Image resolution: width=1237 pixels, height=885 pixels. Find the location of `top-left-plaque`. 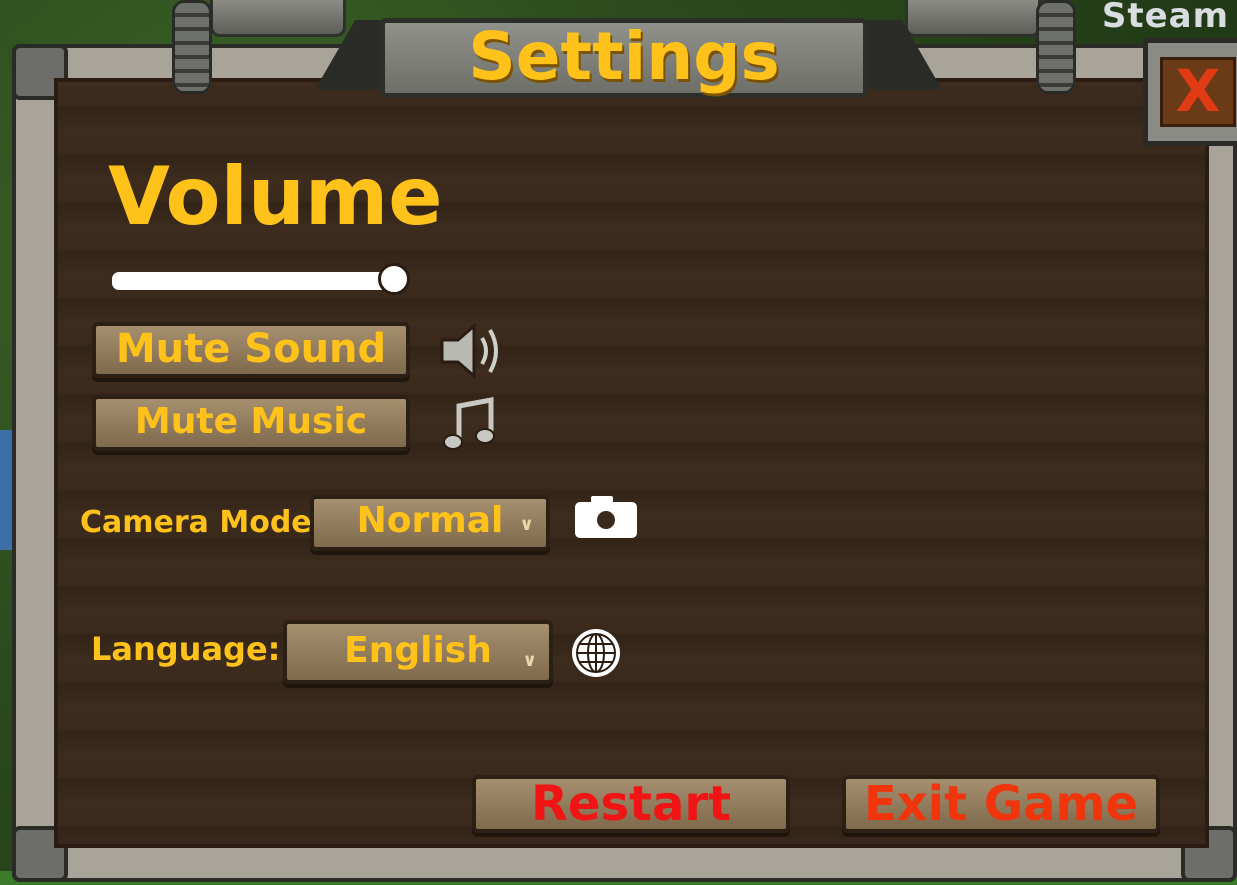

top-left-plaque is located at coordinates (278, 18).